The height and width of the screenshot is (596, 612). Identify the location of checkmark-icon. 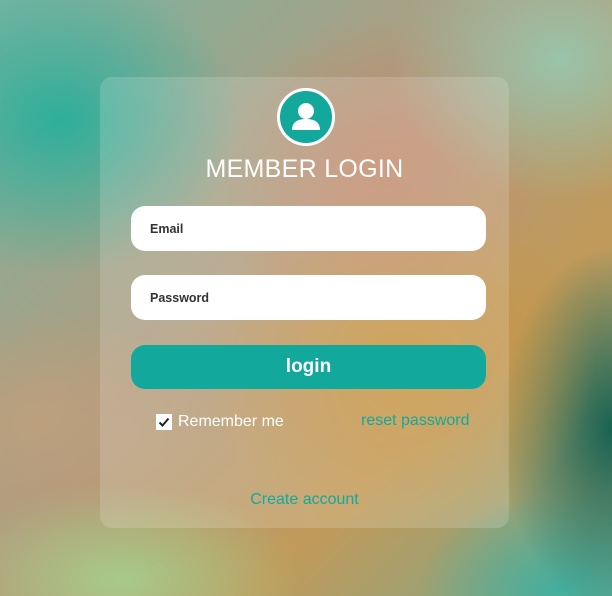
(164, 422).